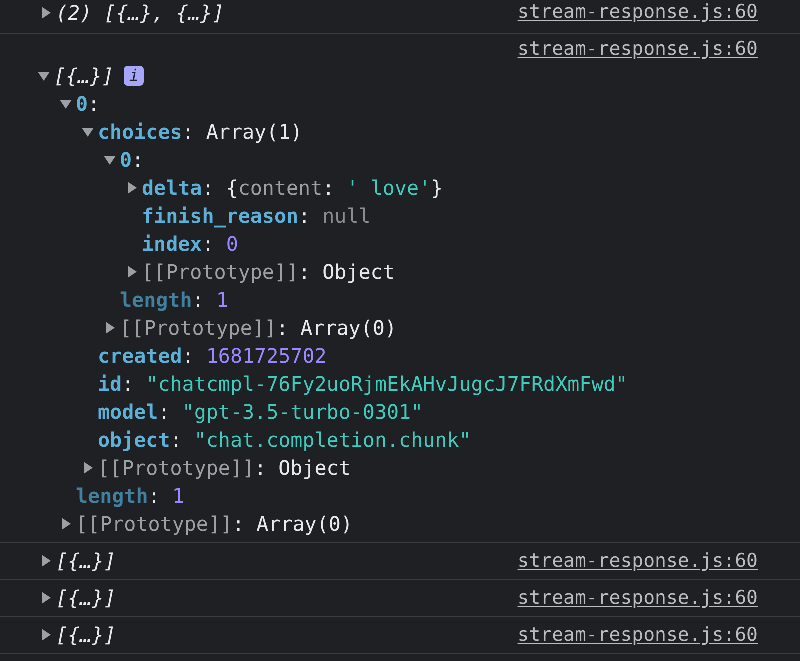  I want to click on info-badge: i, so click(134, 76).